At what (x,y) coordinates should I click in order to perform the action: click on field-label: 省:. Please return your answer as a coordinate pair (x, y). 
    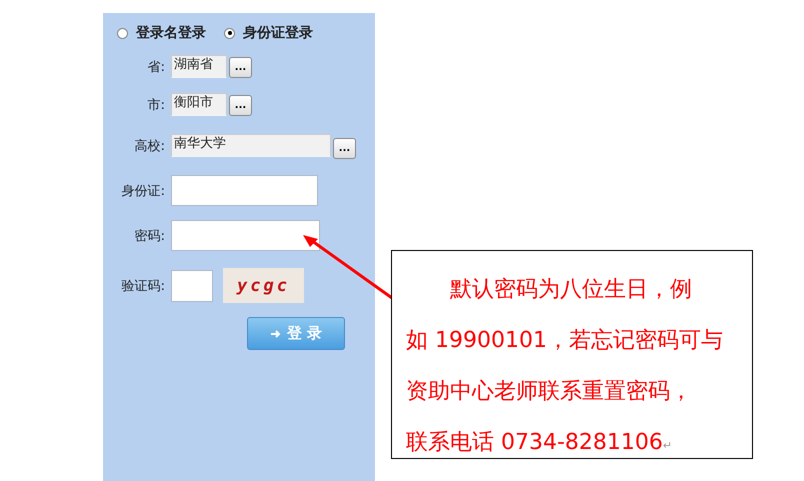
    Looking at the image, I should click on (155, 67).